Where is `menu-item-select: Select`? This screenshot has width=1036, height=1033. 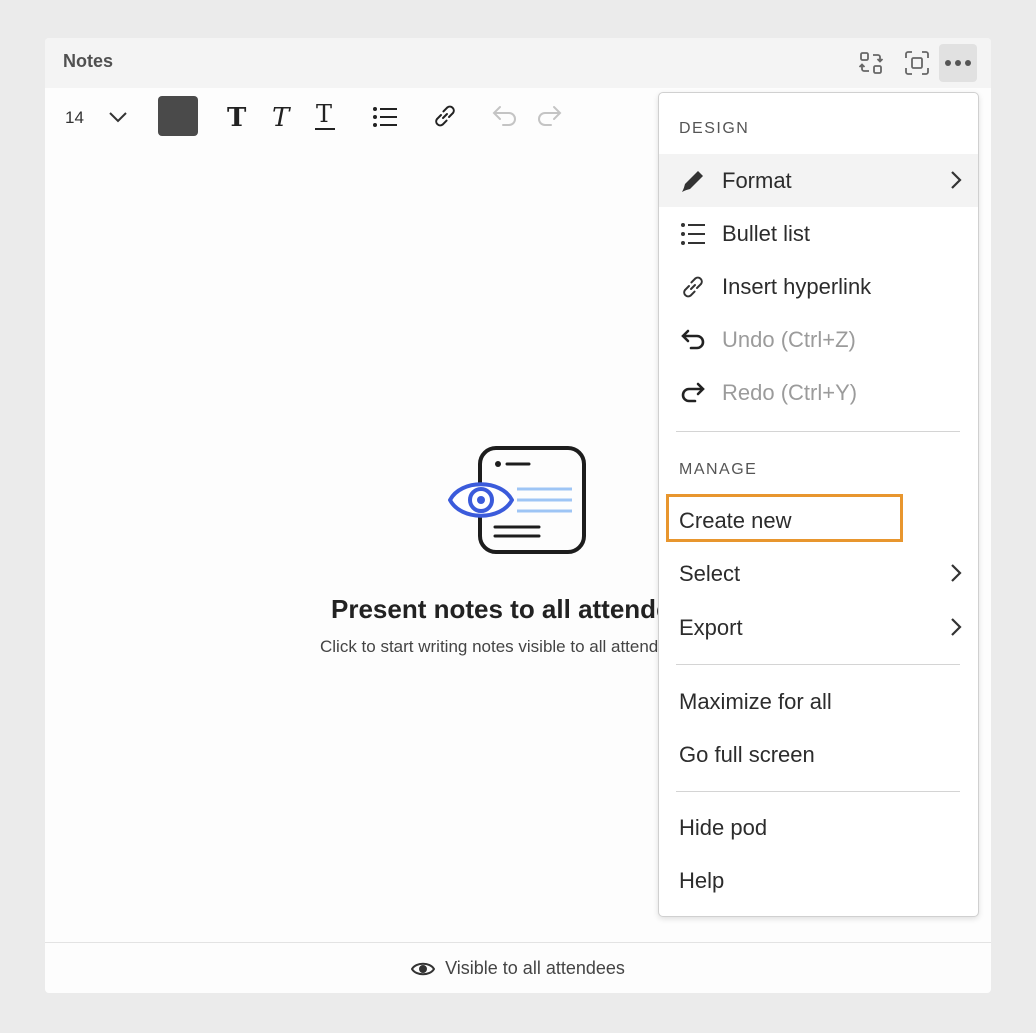
menu-item-select: Select is located at coordinates (818, 573).